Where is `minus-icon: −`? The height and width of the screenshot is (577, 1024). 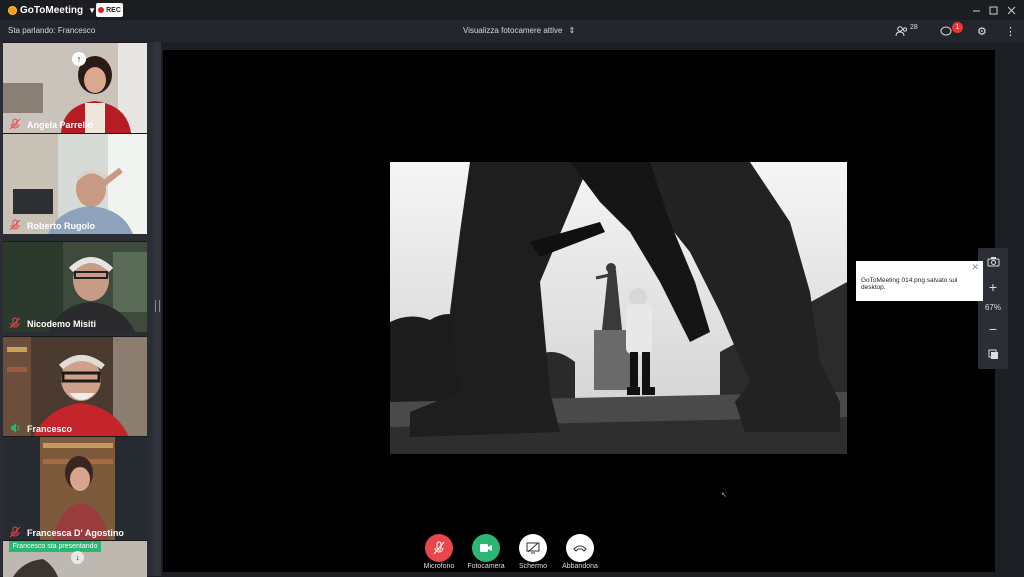
minus-icon: − is located at coordinates (993, 329).